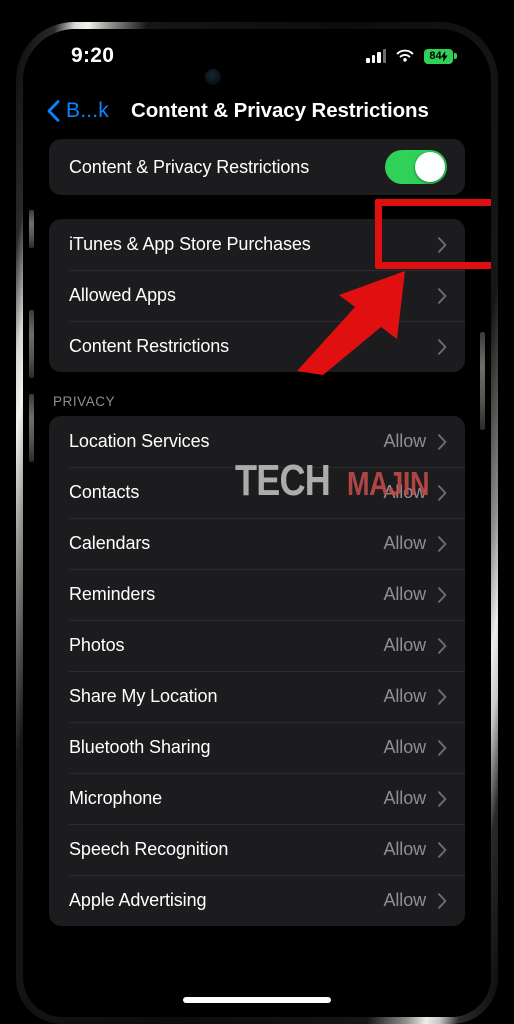  I want to click on page-title: Content & Privacy Restrictions, so click(280, 110).